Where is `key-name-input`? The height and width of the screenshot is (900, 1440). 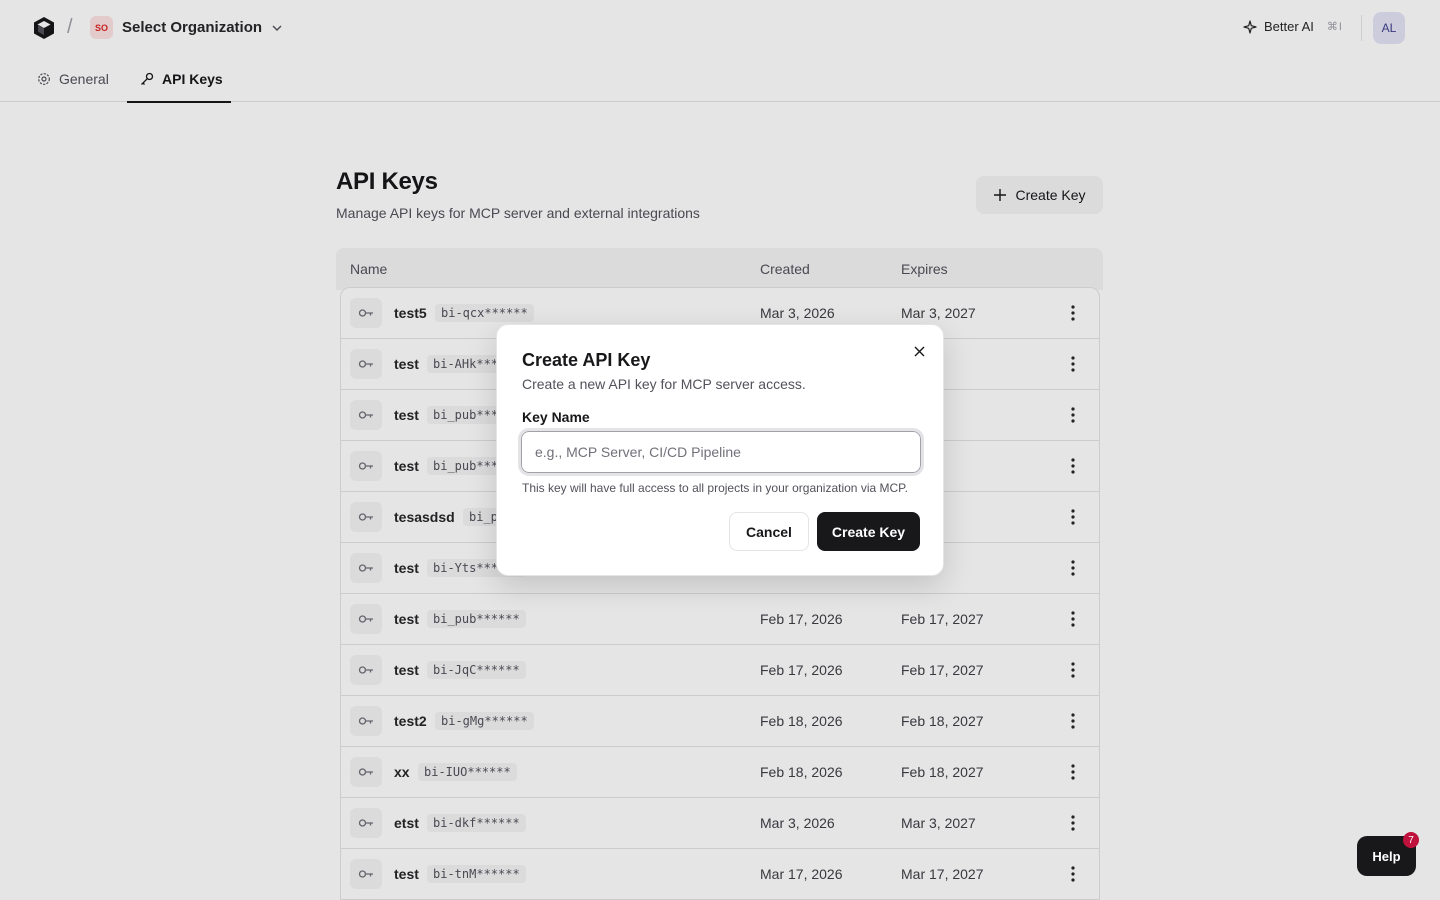 key-name-input is located at coordinates (721, 452).